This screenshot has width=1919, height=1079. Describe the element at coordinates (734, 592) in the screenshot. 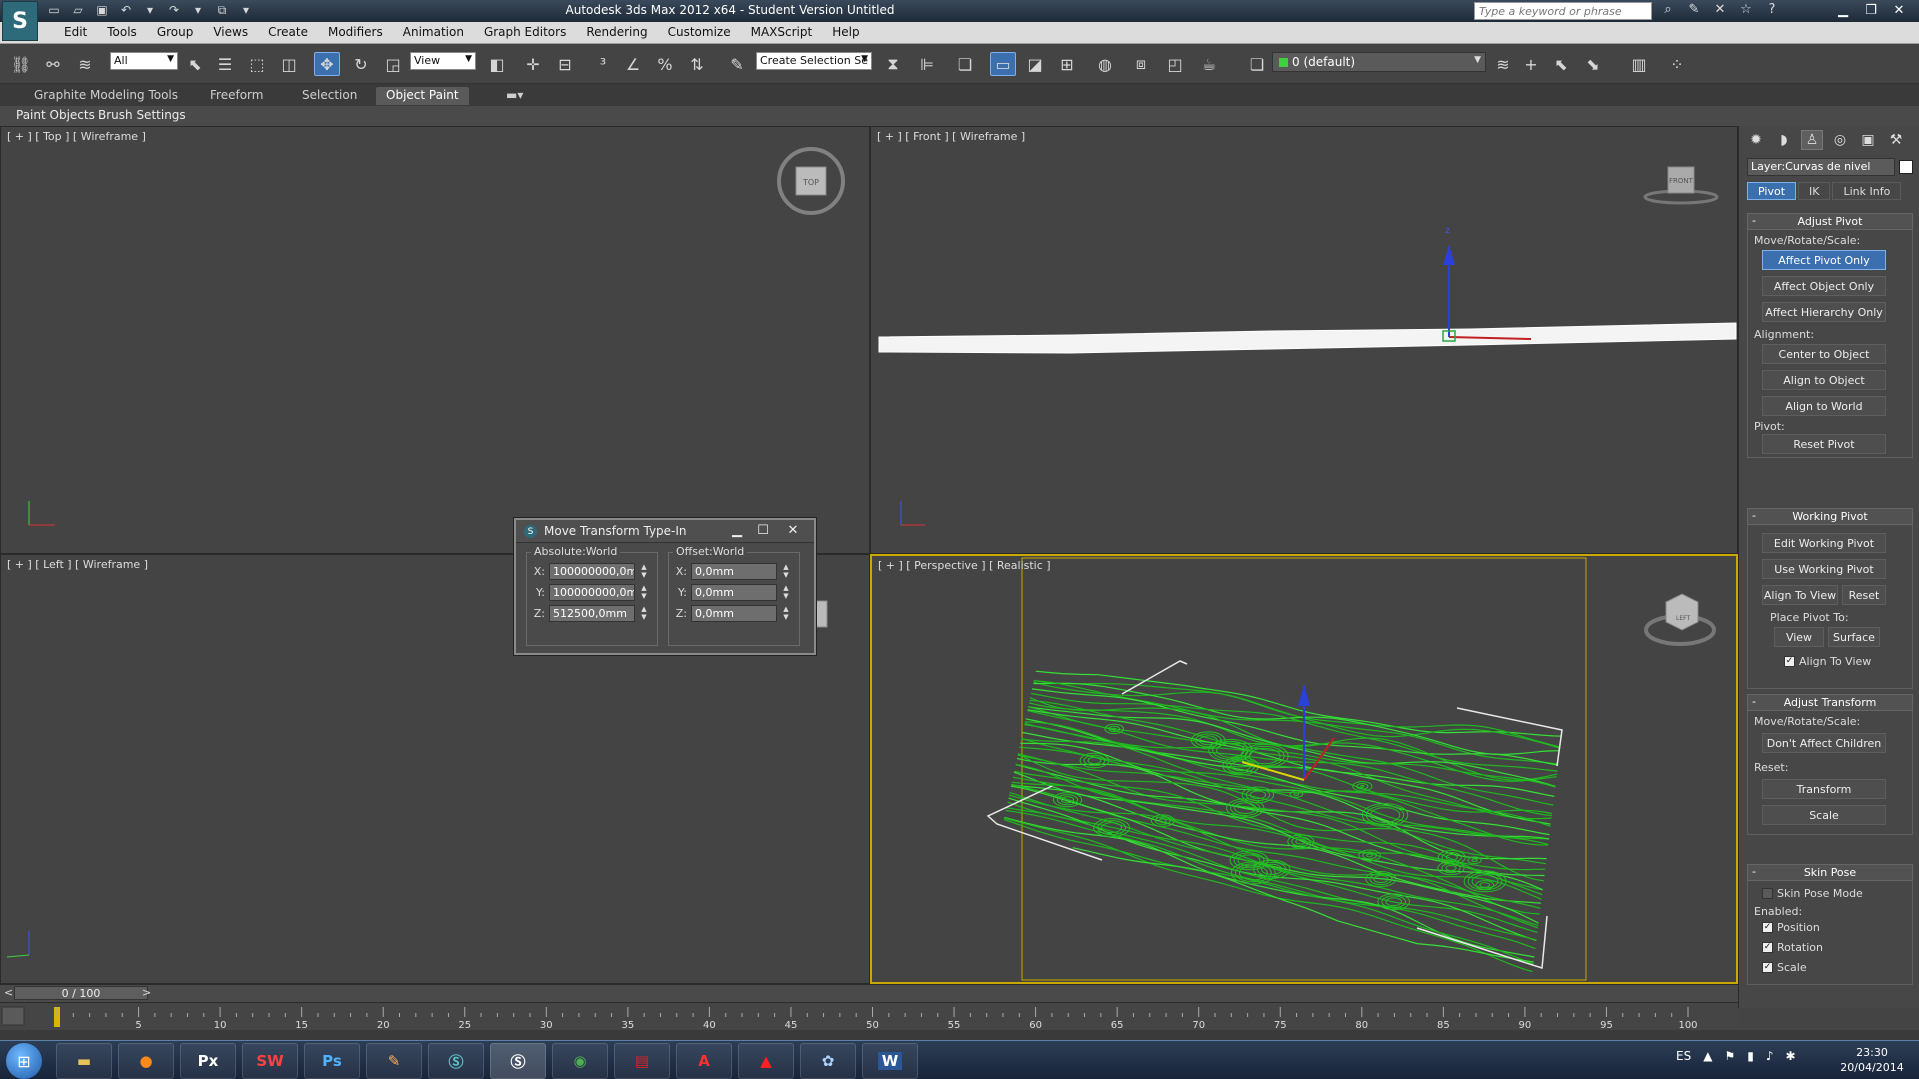

I see `offset-y-input: 0,0mm` at that location.